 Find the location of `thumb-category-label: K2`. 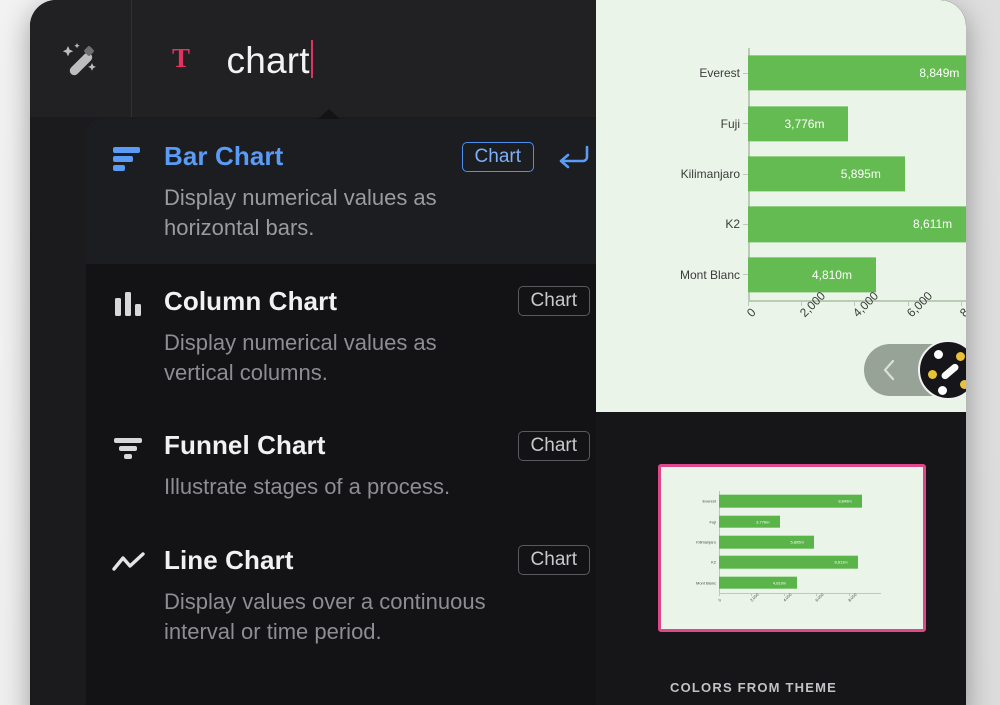

thumb-category-label: K2 is located at coordinates (713, 562).